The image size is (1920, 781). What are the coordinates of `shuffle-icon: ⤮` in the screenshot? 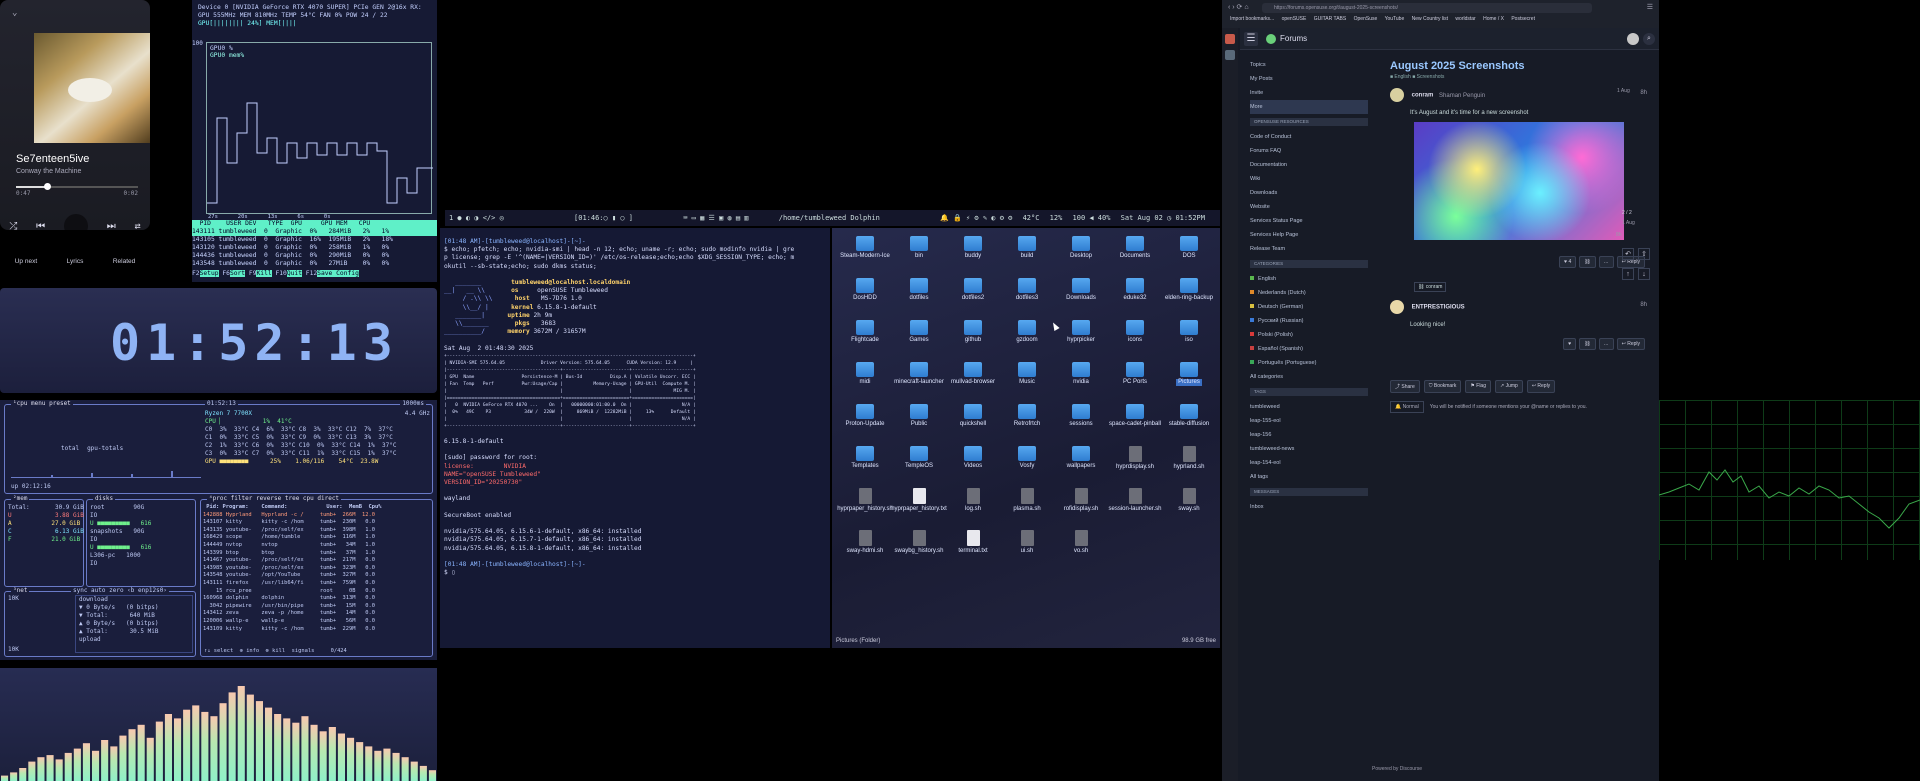 It's located at (13, 226).